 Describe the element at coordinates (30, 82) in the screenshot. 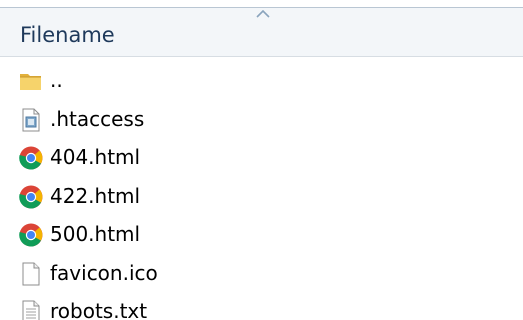

I see `folder-icon` at that location.